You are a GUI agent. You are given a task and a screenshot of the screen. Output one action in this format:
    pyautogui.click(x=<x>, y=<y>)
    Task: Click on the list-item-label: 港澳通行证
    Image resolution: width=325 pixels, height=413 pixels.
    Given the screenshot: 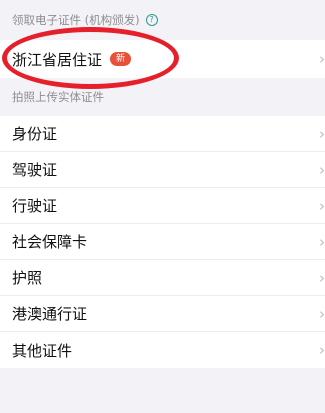 What is the action you would take?
    pyautogui.click(x=50, y=314)
    